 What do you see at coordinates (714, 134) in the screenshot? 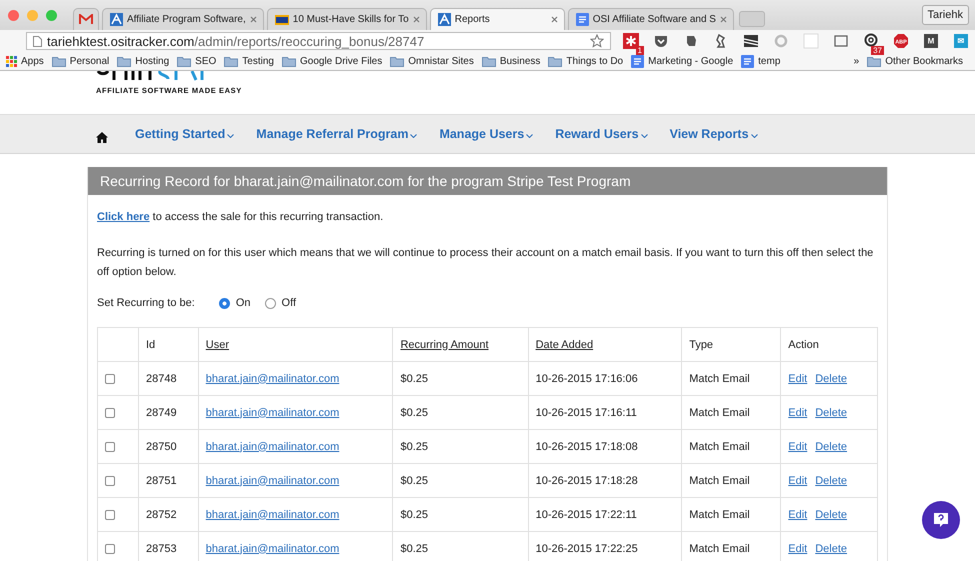
I see `nav-menu-item: View Reports` at bounding box center [714, 134].